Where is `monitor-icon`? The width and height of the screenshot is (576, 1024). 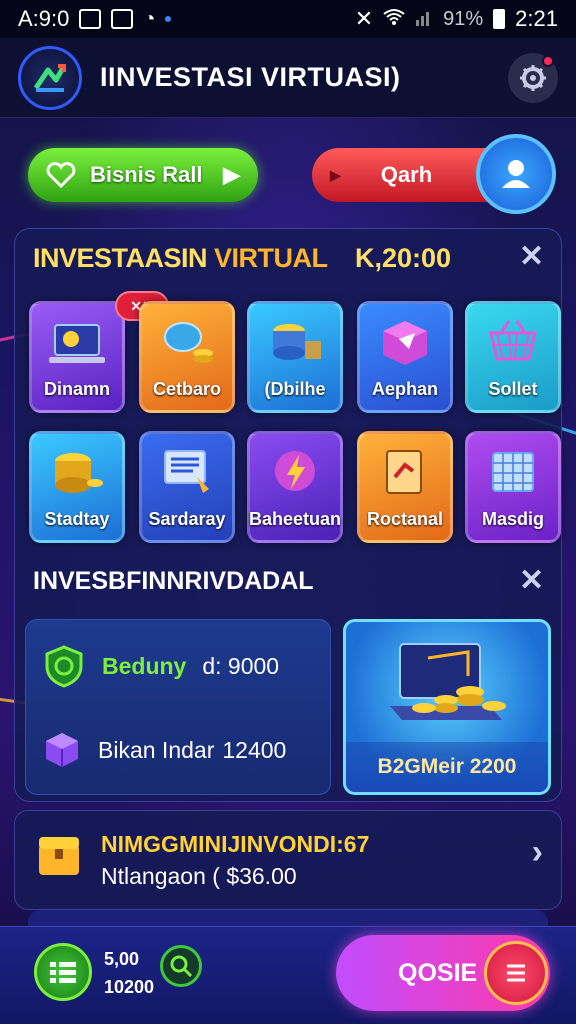 monitor-icon is located at coordinates (186, 471).